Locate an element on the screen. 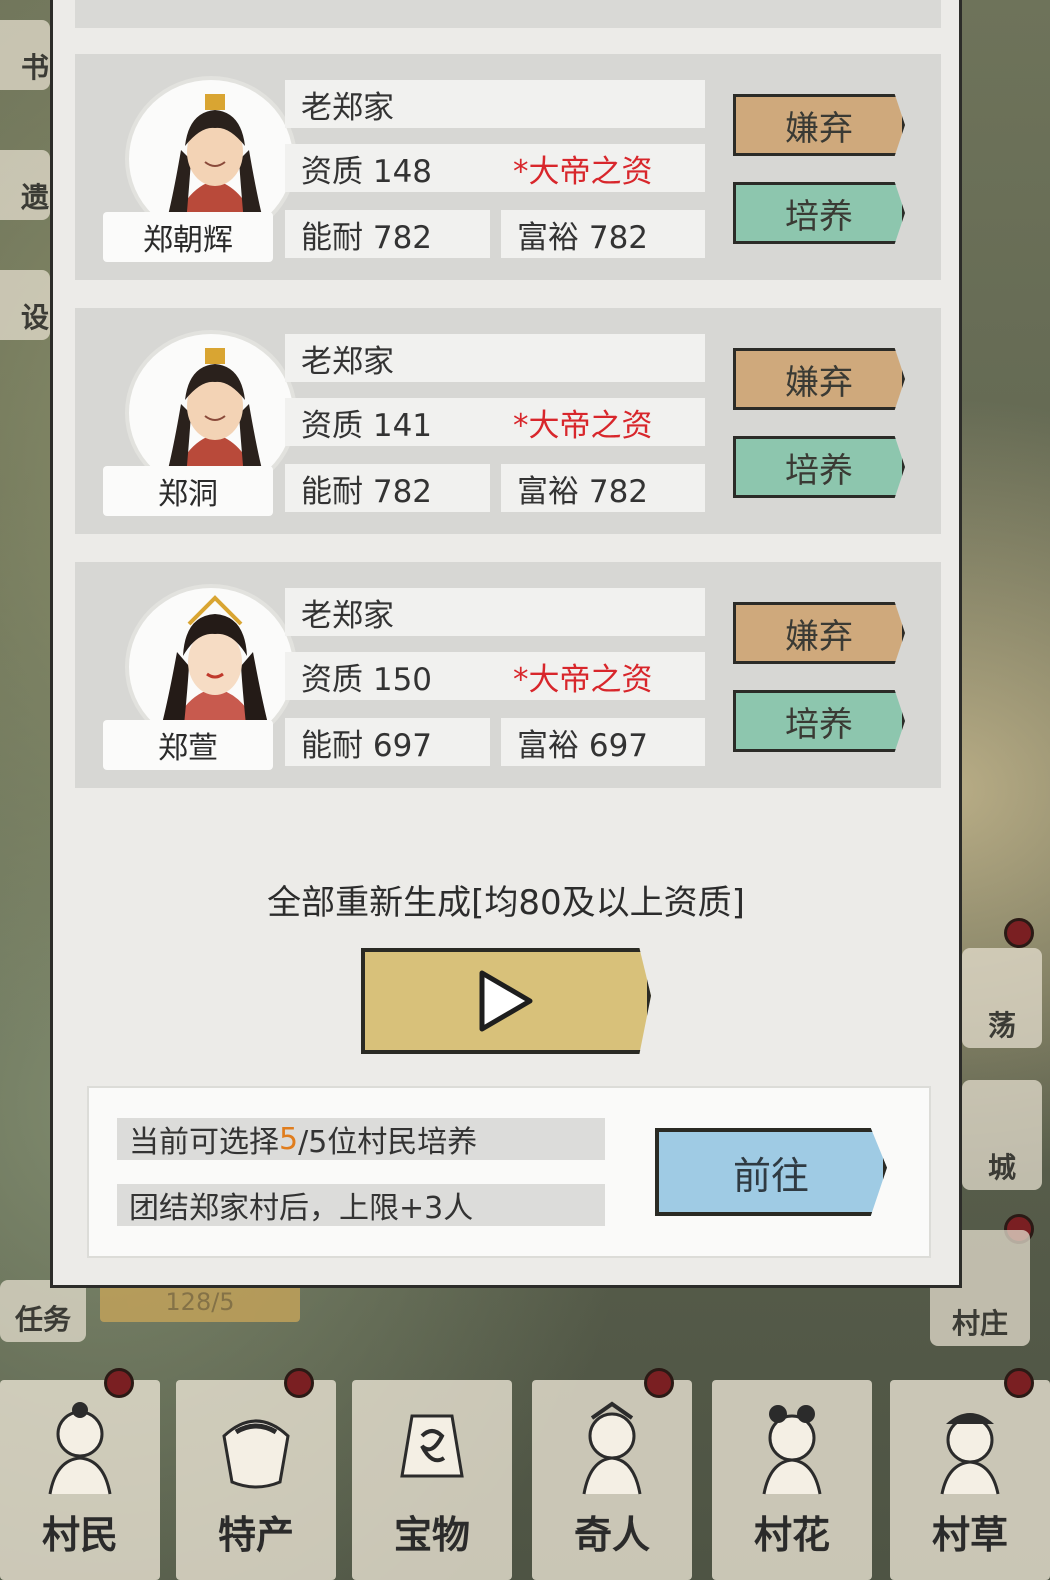 This screenshot has width=1050, height=1580. villager-icon is located at coordinates (80, 1448).